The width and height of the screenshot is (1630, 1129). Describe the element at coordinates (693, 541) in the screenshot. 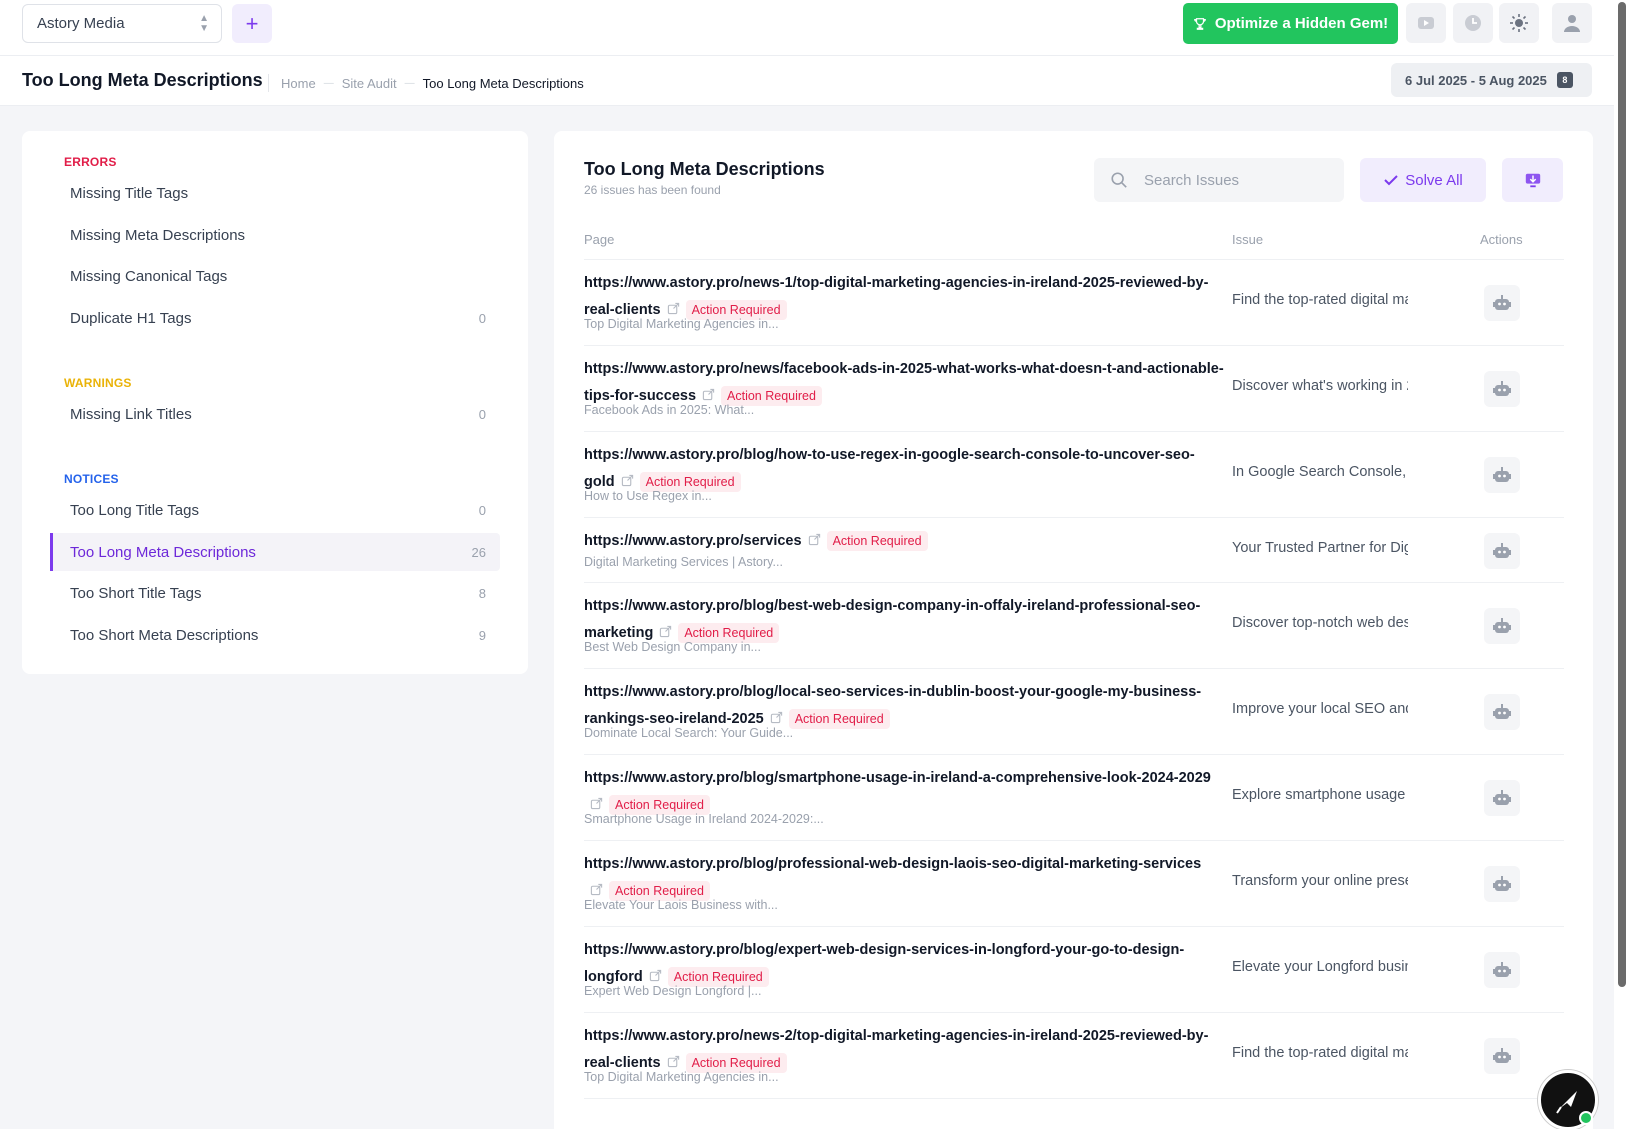

I see `page-url-link: https://www.astory.pro/services` at that location.